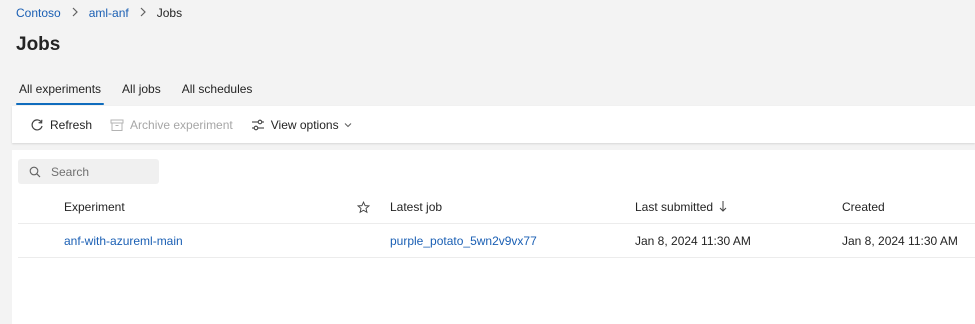  What do you see at coordinates (37, 125) in the screenshot?
I see `refresh-icon` at bounding box center [37, 125].